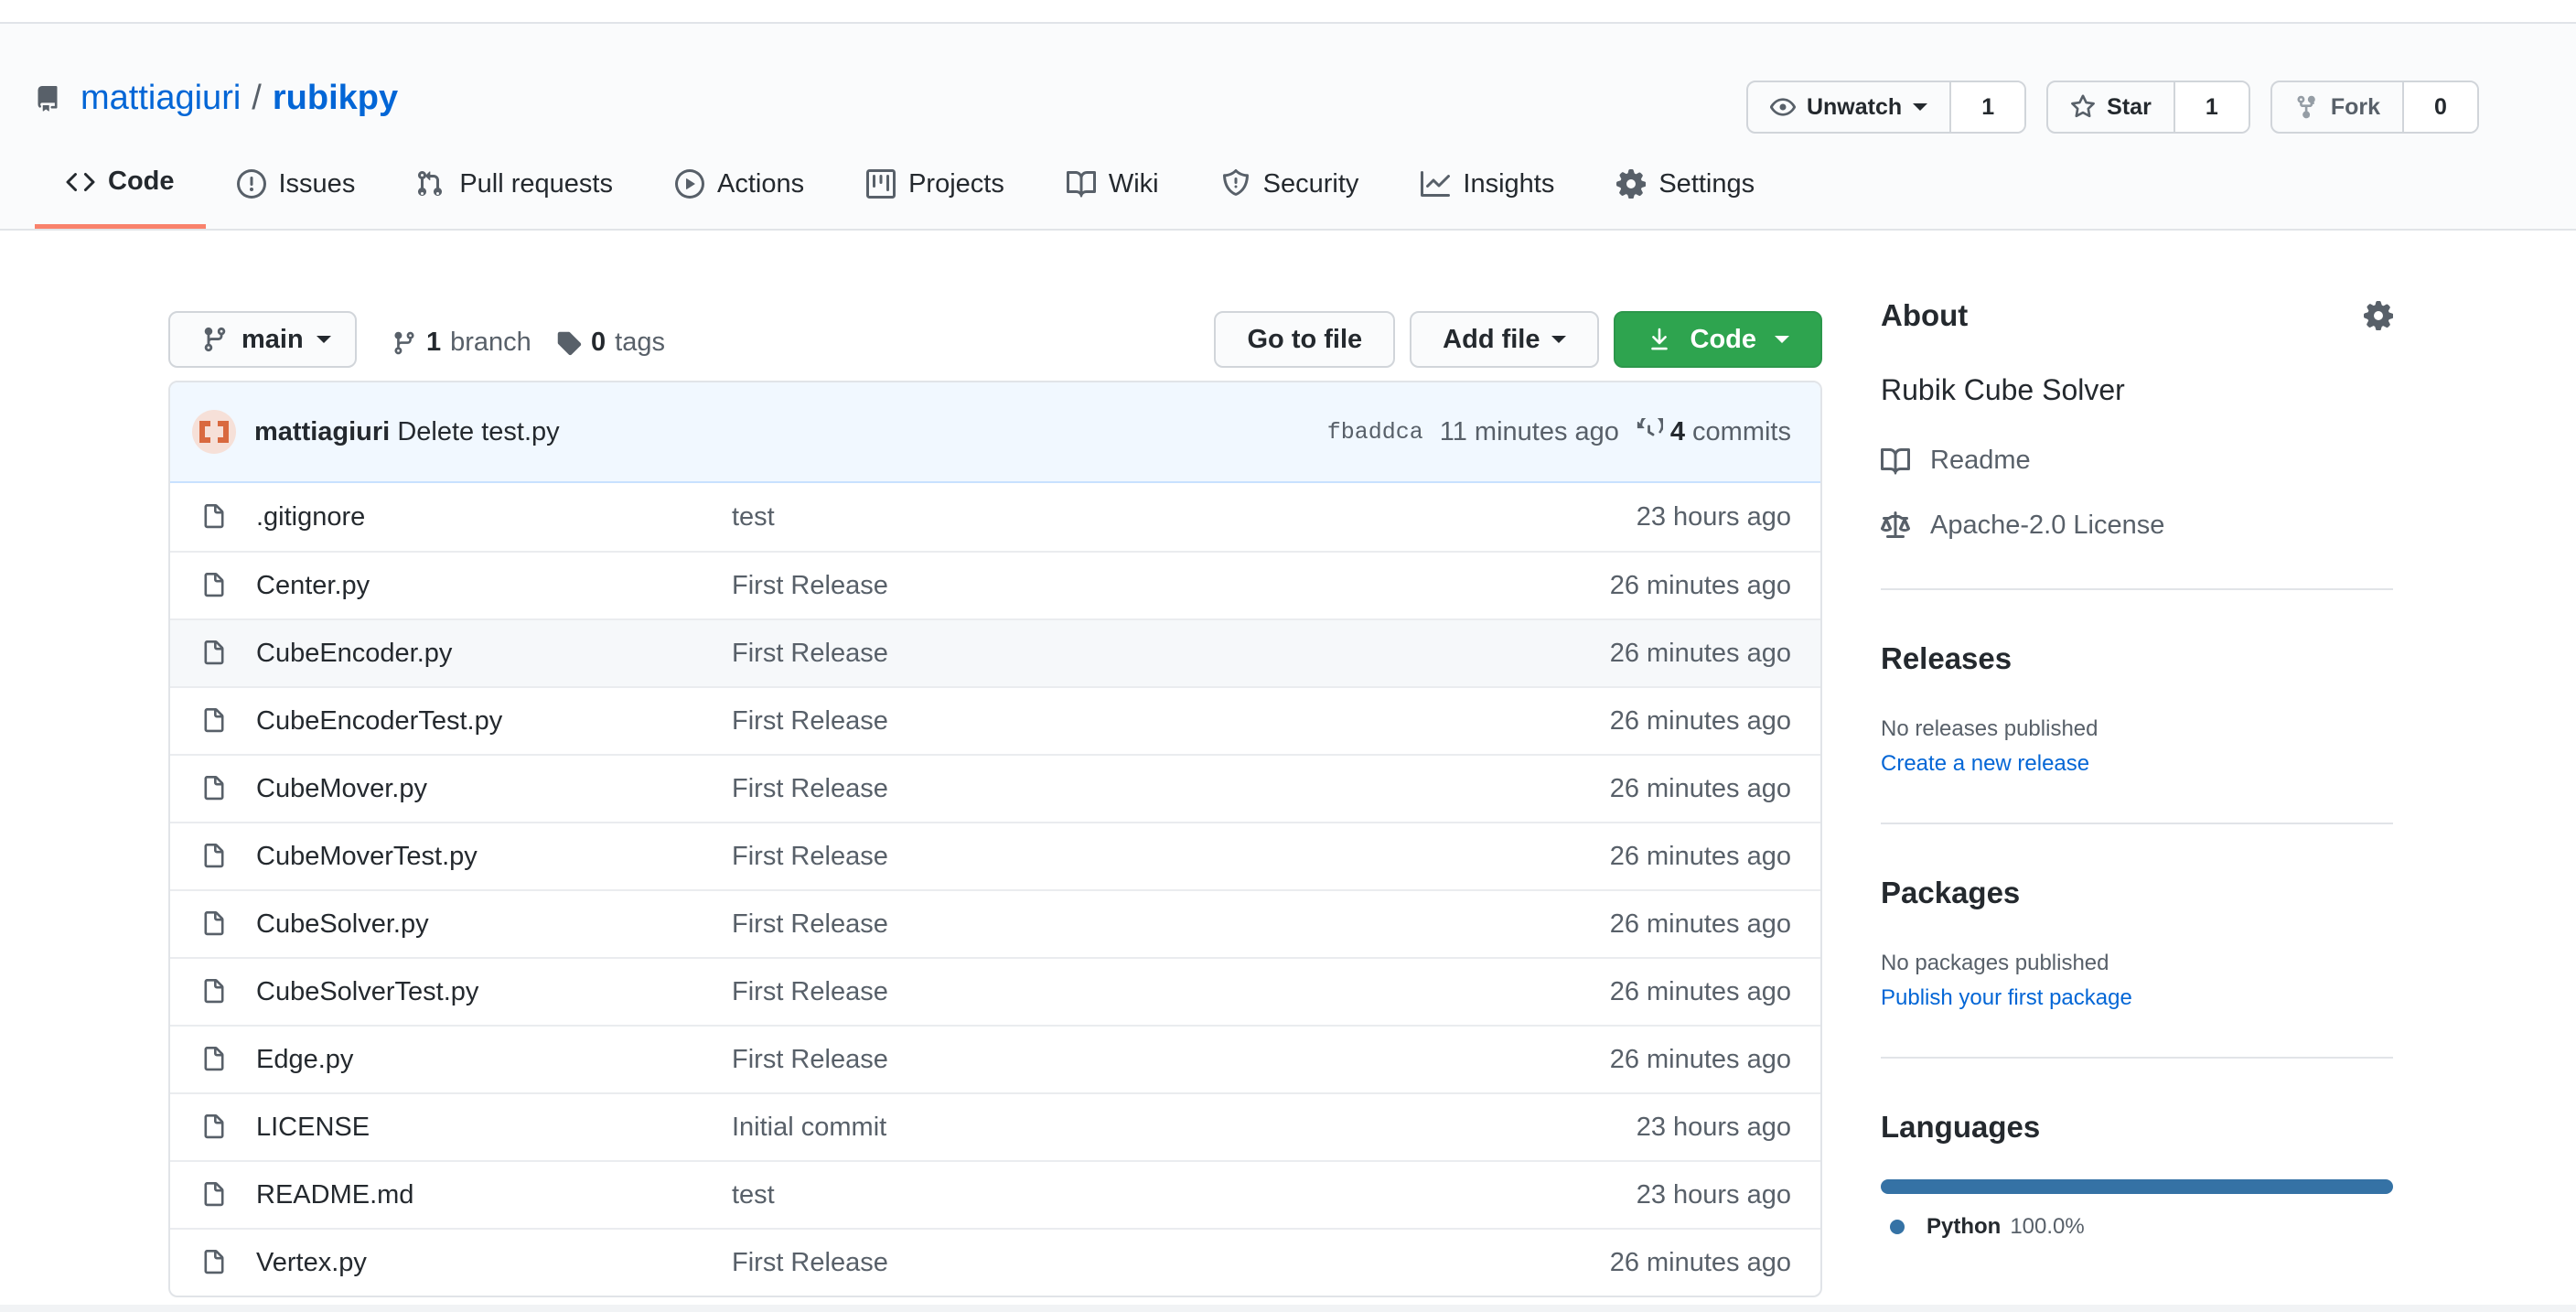  Describe the element at coordinates (2212, 107) in the screenshot. I see `star-count: 1` at that location.